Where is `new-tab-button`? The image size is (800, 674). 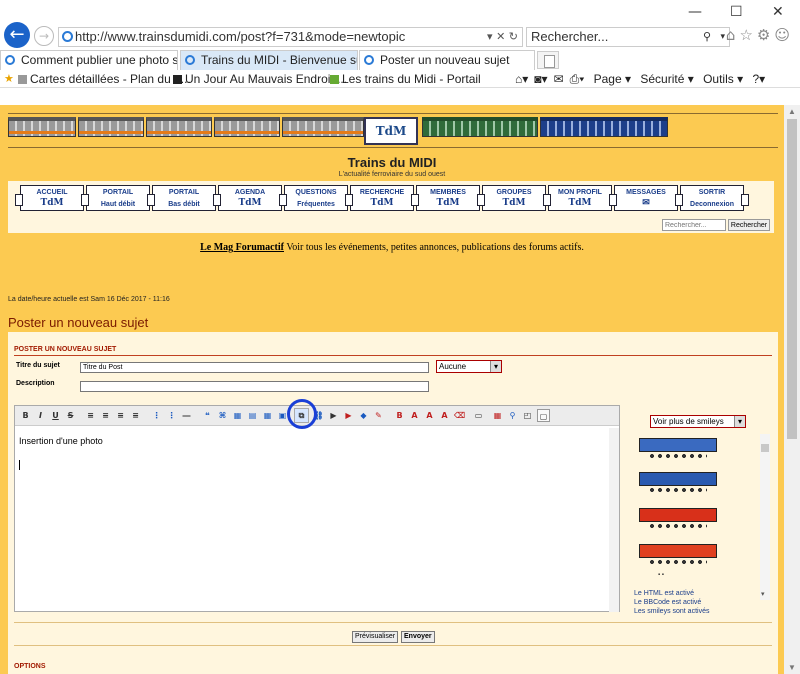
new-tab-button is located at coordinates (548, 60).